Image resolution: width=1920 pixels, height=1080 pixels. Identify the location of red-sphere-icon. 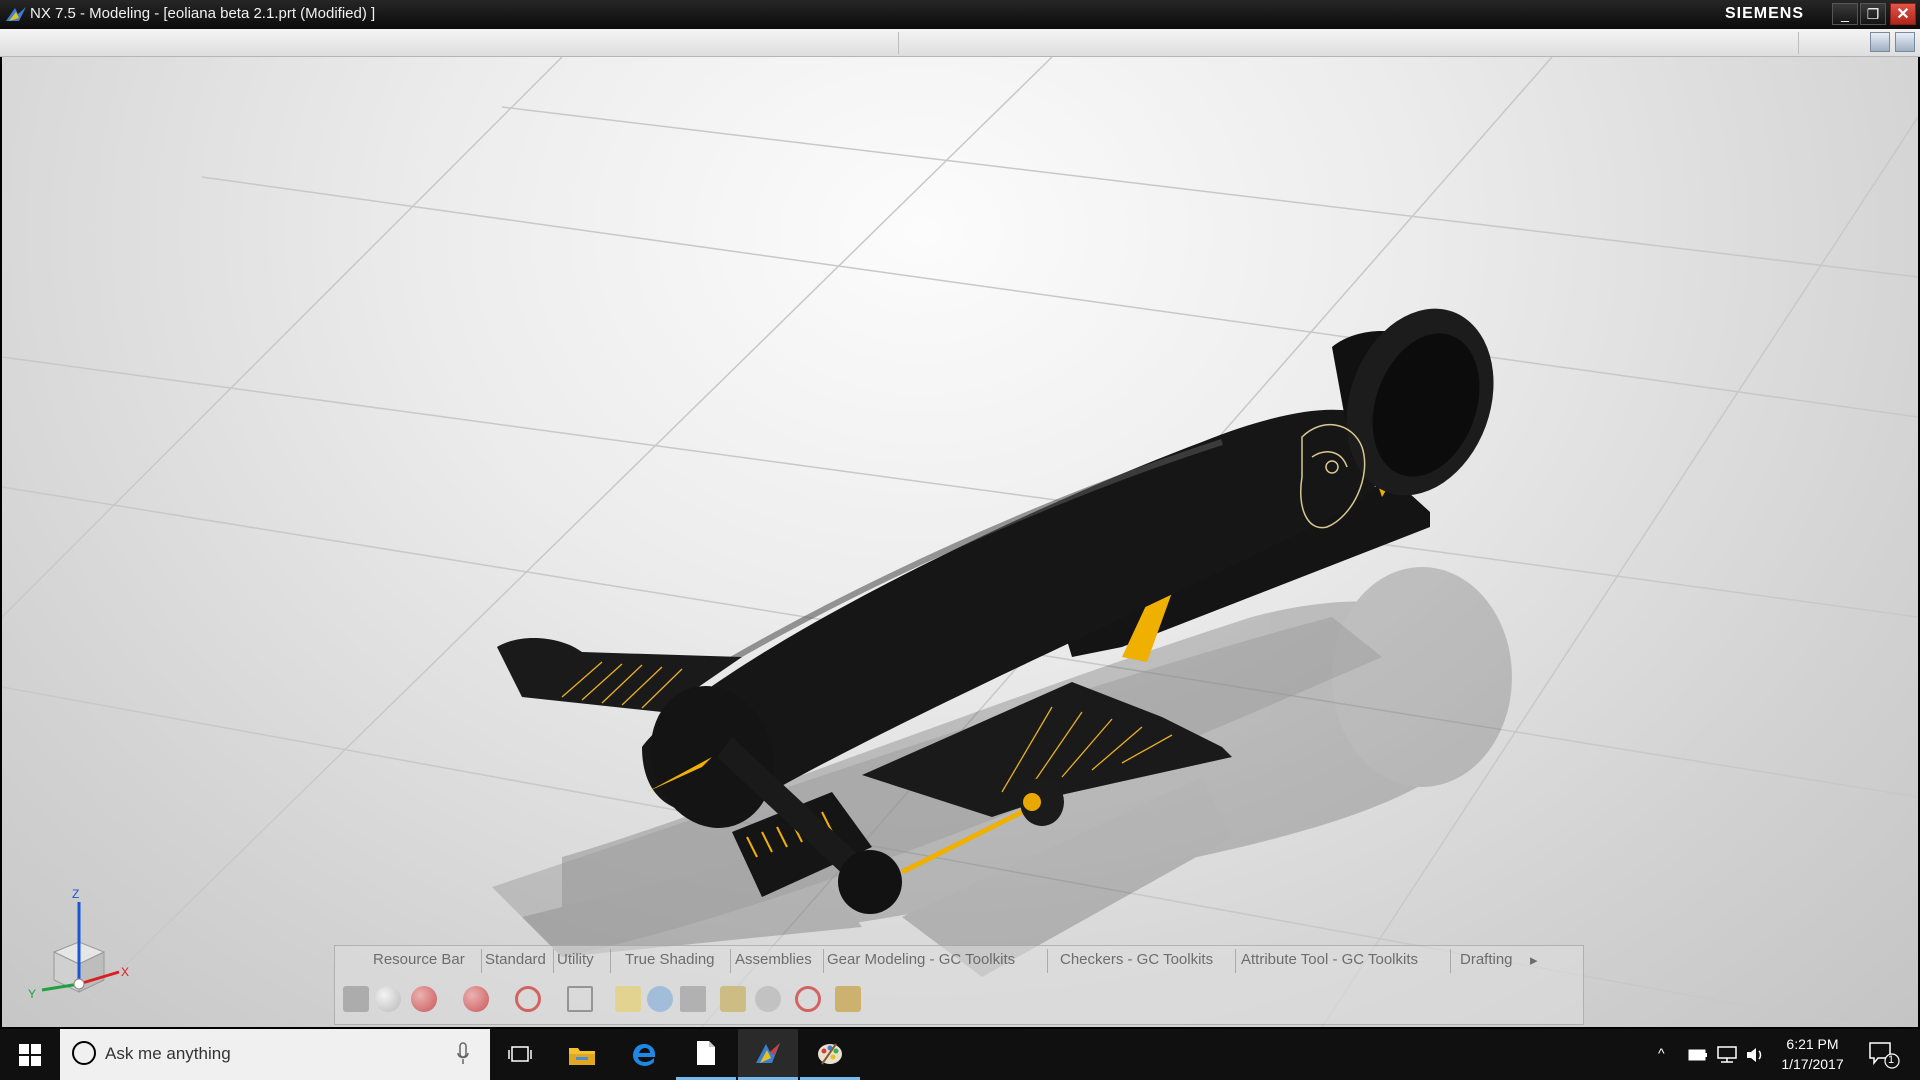
(424, 999).